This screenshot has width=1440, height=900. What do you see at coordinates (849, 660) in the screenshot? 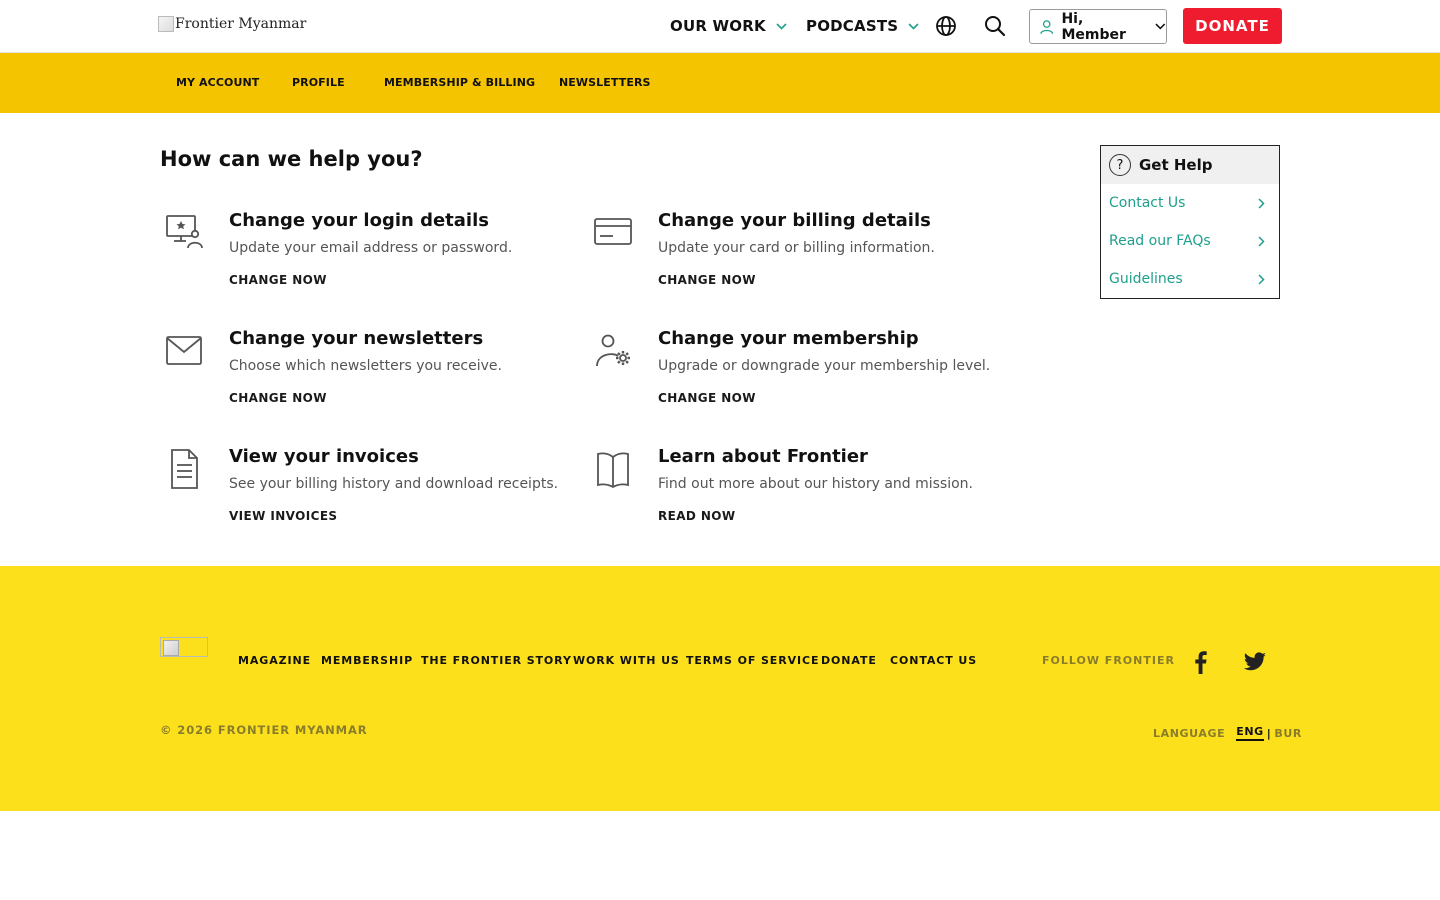
I see `footer-link-donate: DONATE` at bounding box center [849, 660].